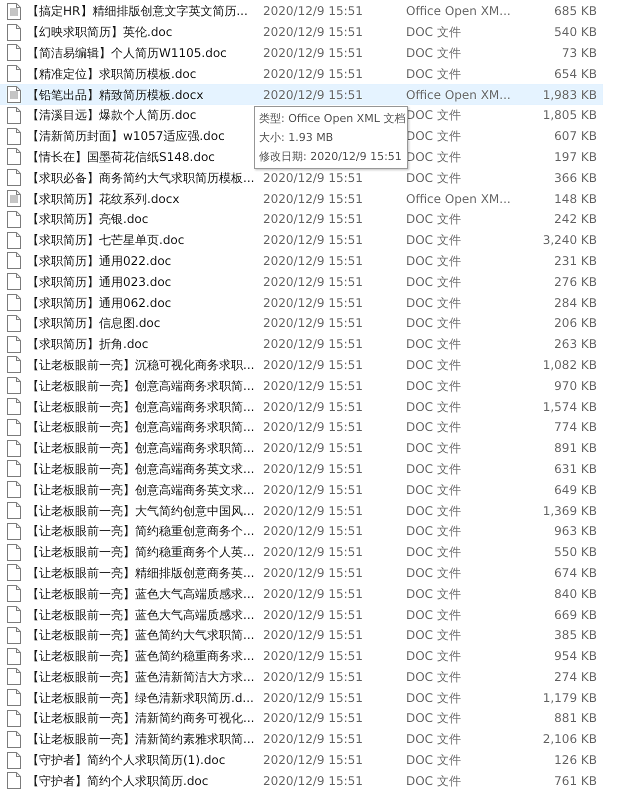 The height and width of the screenshot is (794, 636). Describe the element at coordinates (575, 615) in the screenshot. I see `file-size: 669 KB` at that location.